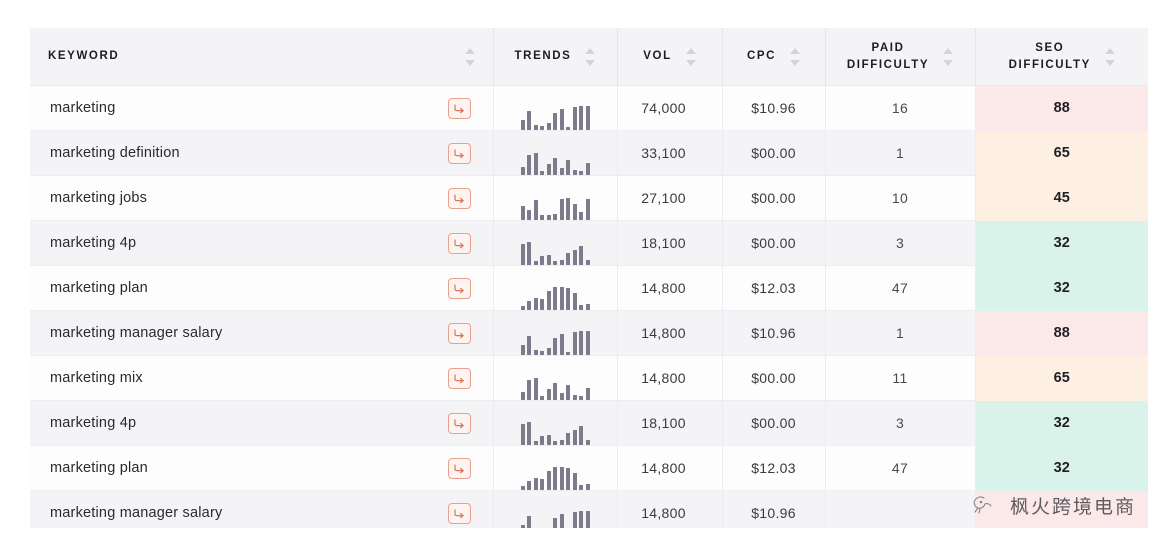 The width and height of the screenshot is (1154, 546). What do you see at coordinates (1061, 243) in the screenshot?
I see `cell-seo-difficulty: 32` at bounding box center [1061, 243].